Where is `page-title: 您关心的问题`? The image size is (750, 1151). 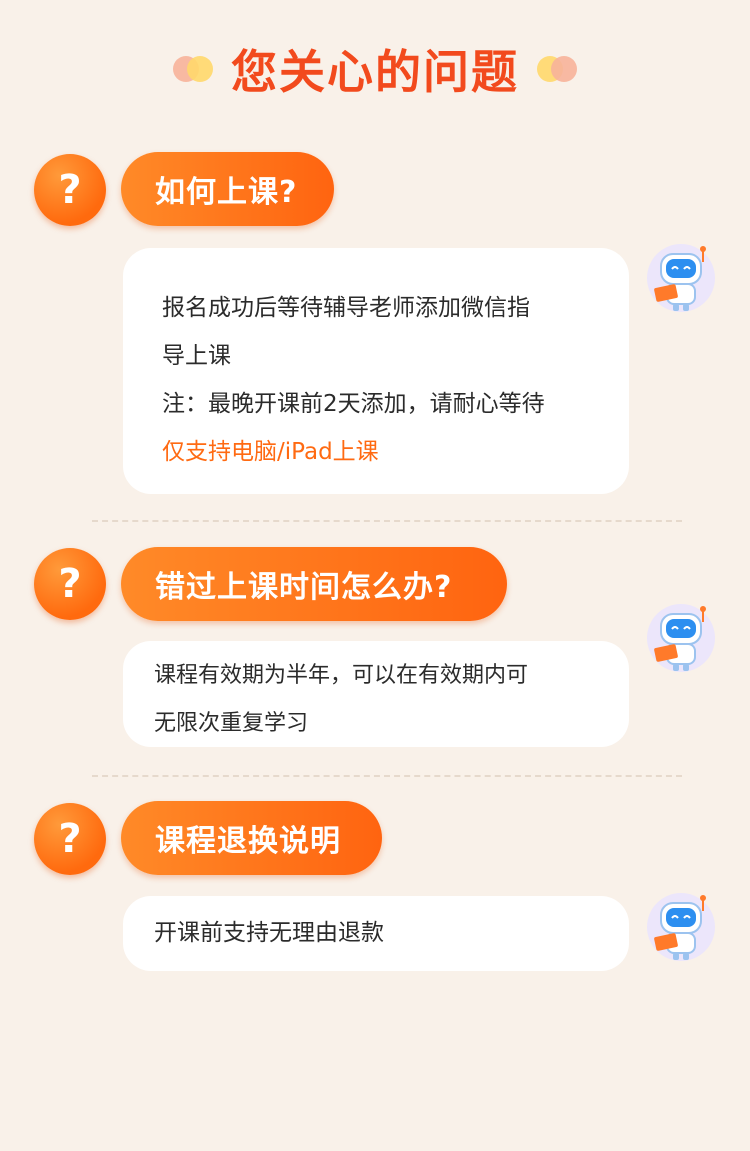
page-title: 您关心的问题 is located at coordinates (375, 72).